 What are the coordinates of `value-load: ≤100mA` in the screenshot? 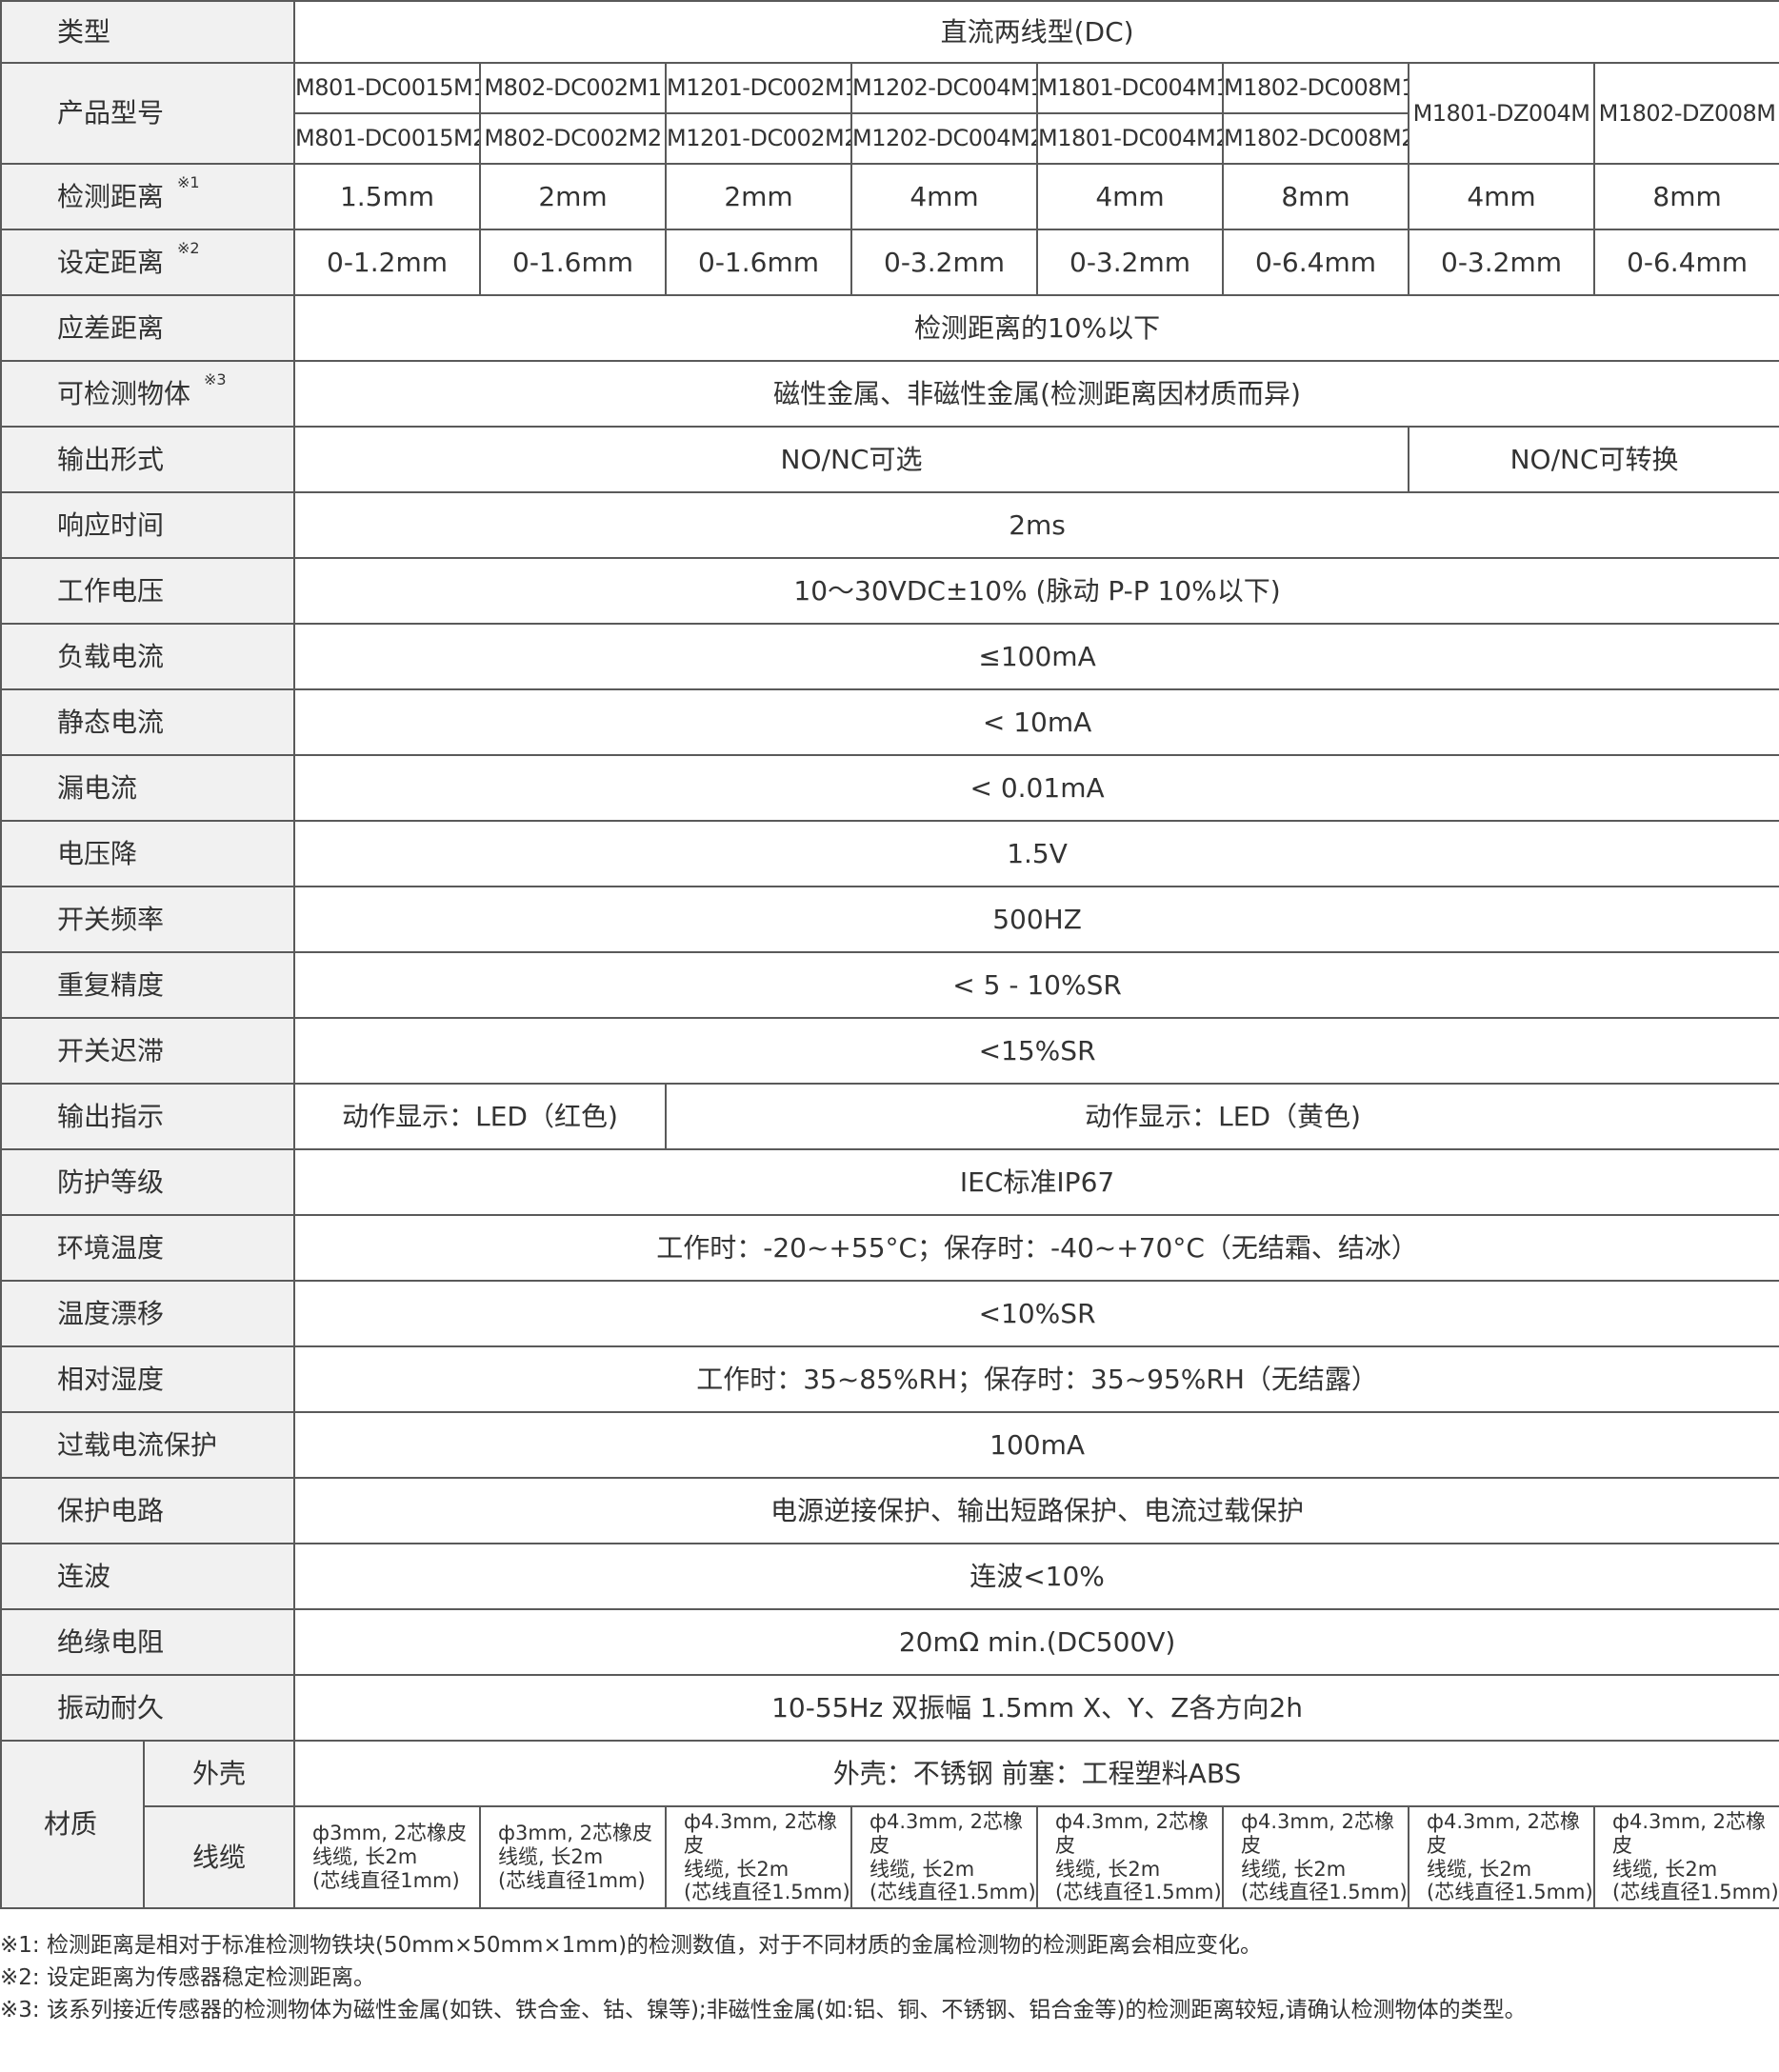 It's located at (1036, 656).